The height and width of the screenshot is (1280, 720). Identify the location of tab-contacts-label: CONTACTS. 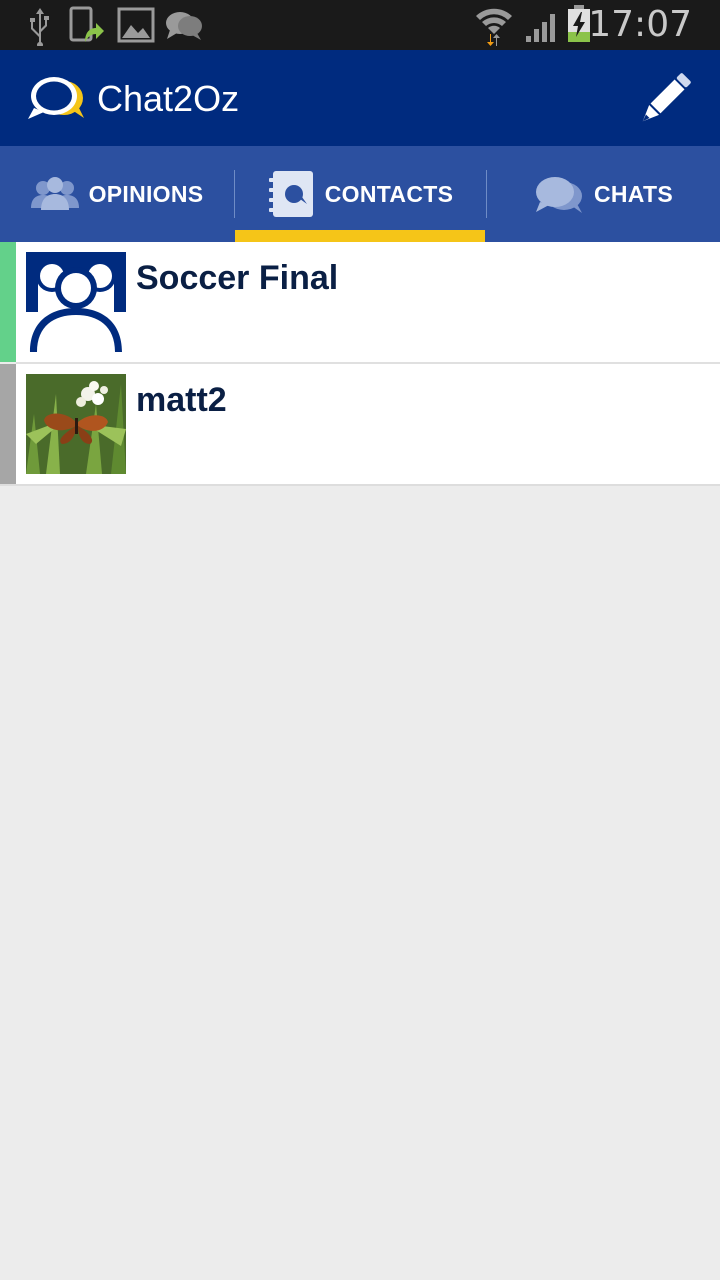
(389, 193).